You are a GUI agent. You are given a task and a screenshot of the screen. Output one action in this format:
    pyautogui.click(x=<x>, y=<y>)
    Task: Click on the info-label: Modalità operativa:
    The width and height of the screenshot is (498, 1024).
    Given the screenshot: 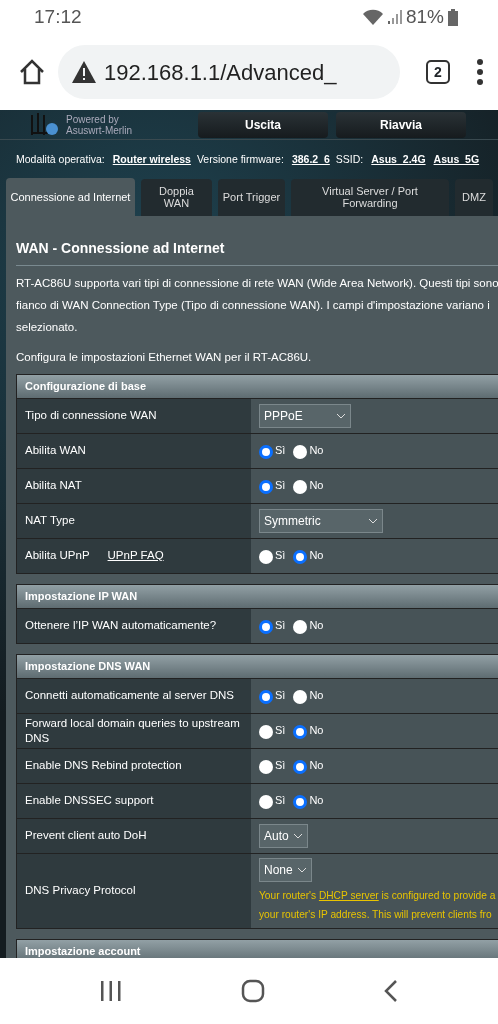 What is the action you would take?
    pyautogui.click(x=60, y=159)
    